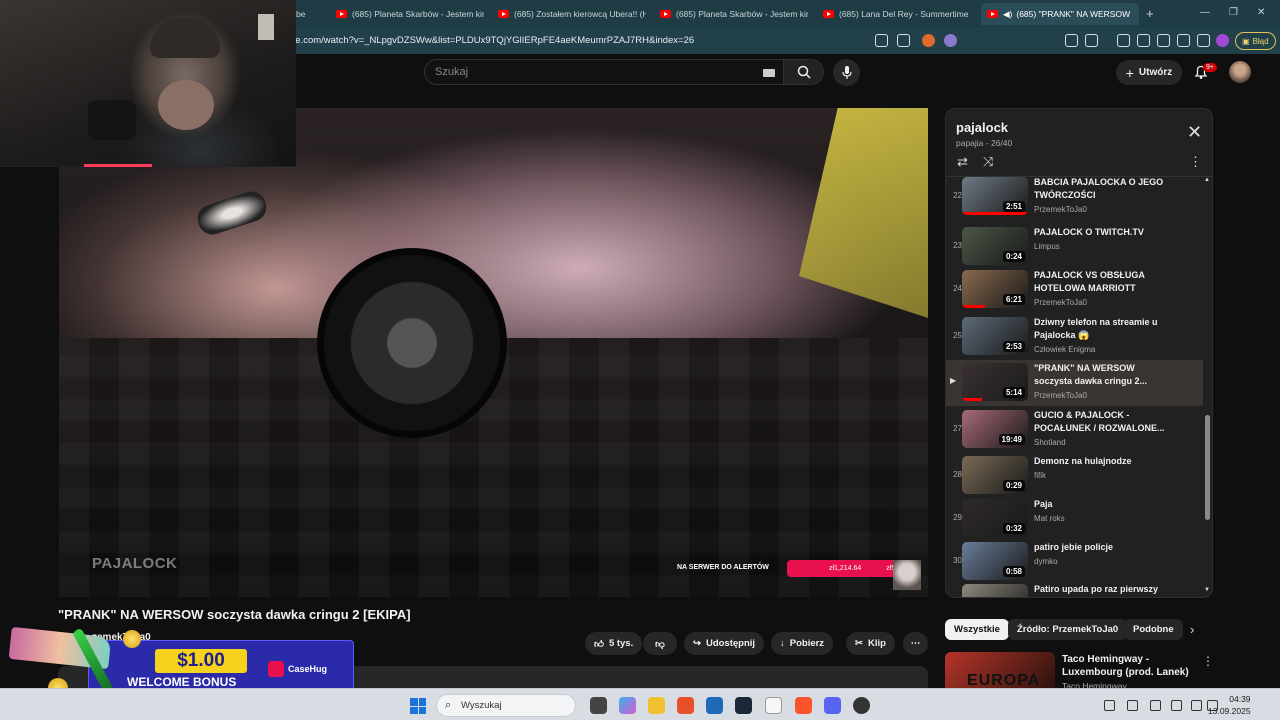  What do you see at coordinates (1240, 72) in the screenshot?
I see `account-avatar` at bounding box center [1240, 72].